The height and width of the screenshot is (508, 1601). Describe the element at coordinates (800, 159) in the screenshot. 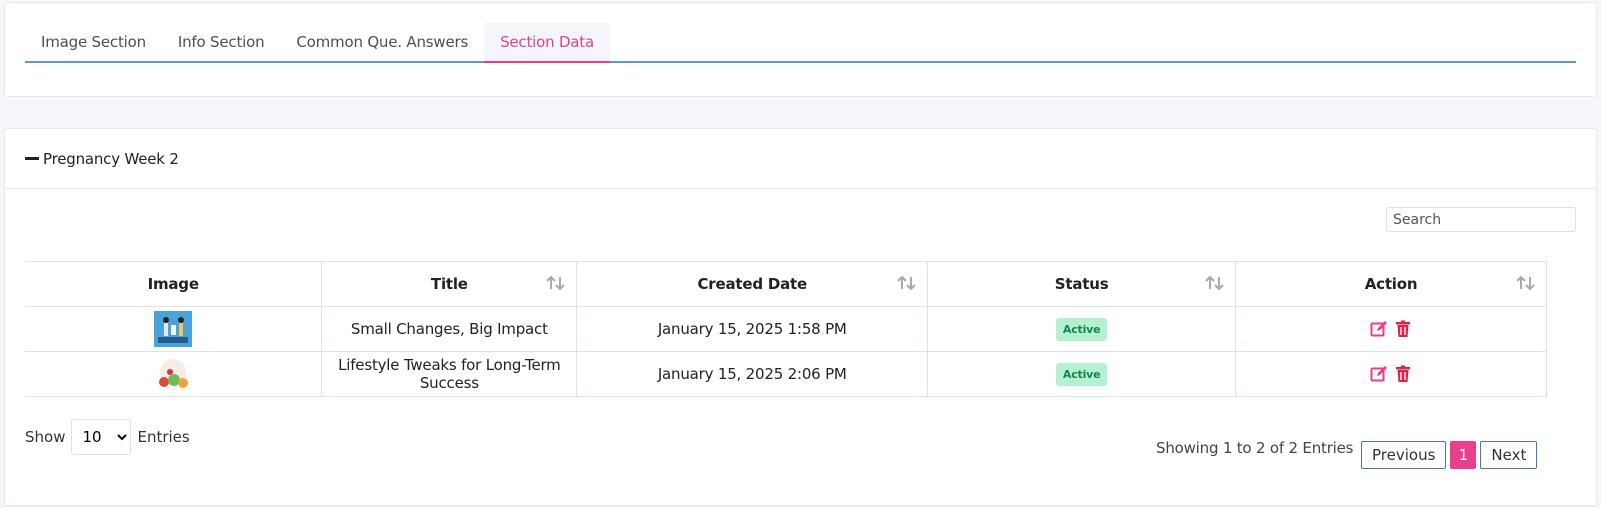

I see `panel-header: Pregnancy Week 2` at that location.